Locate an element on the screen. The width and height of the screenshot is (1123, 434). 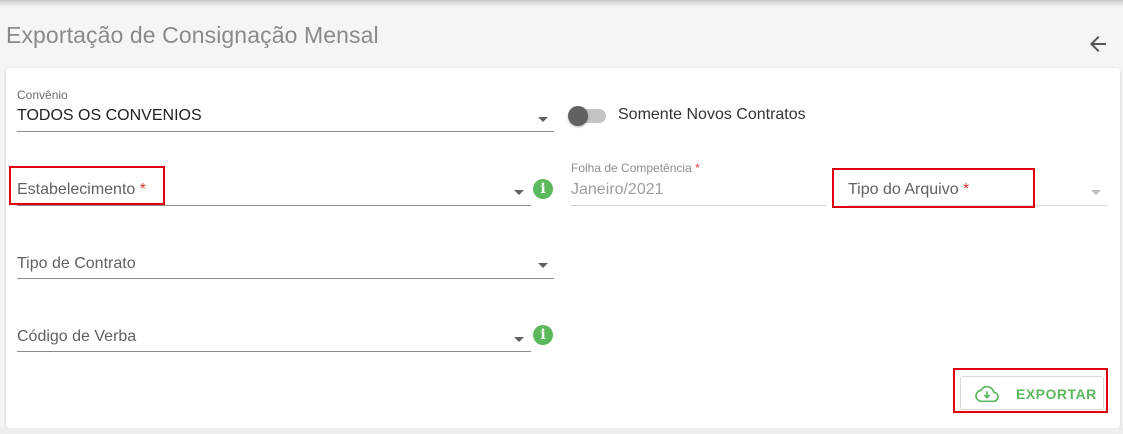
folha-competencia-select: Folha de Competência * Janeiro/2021 is located at coordinates (698, 184).